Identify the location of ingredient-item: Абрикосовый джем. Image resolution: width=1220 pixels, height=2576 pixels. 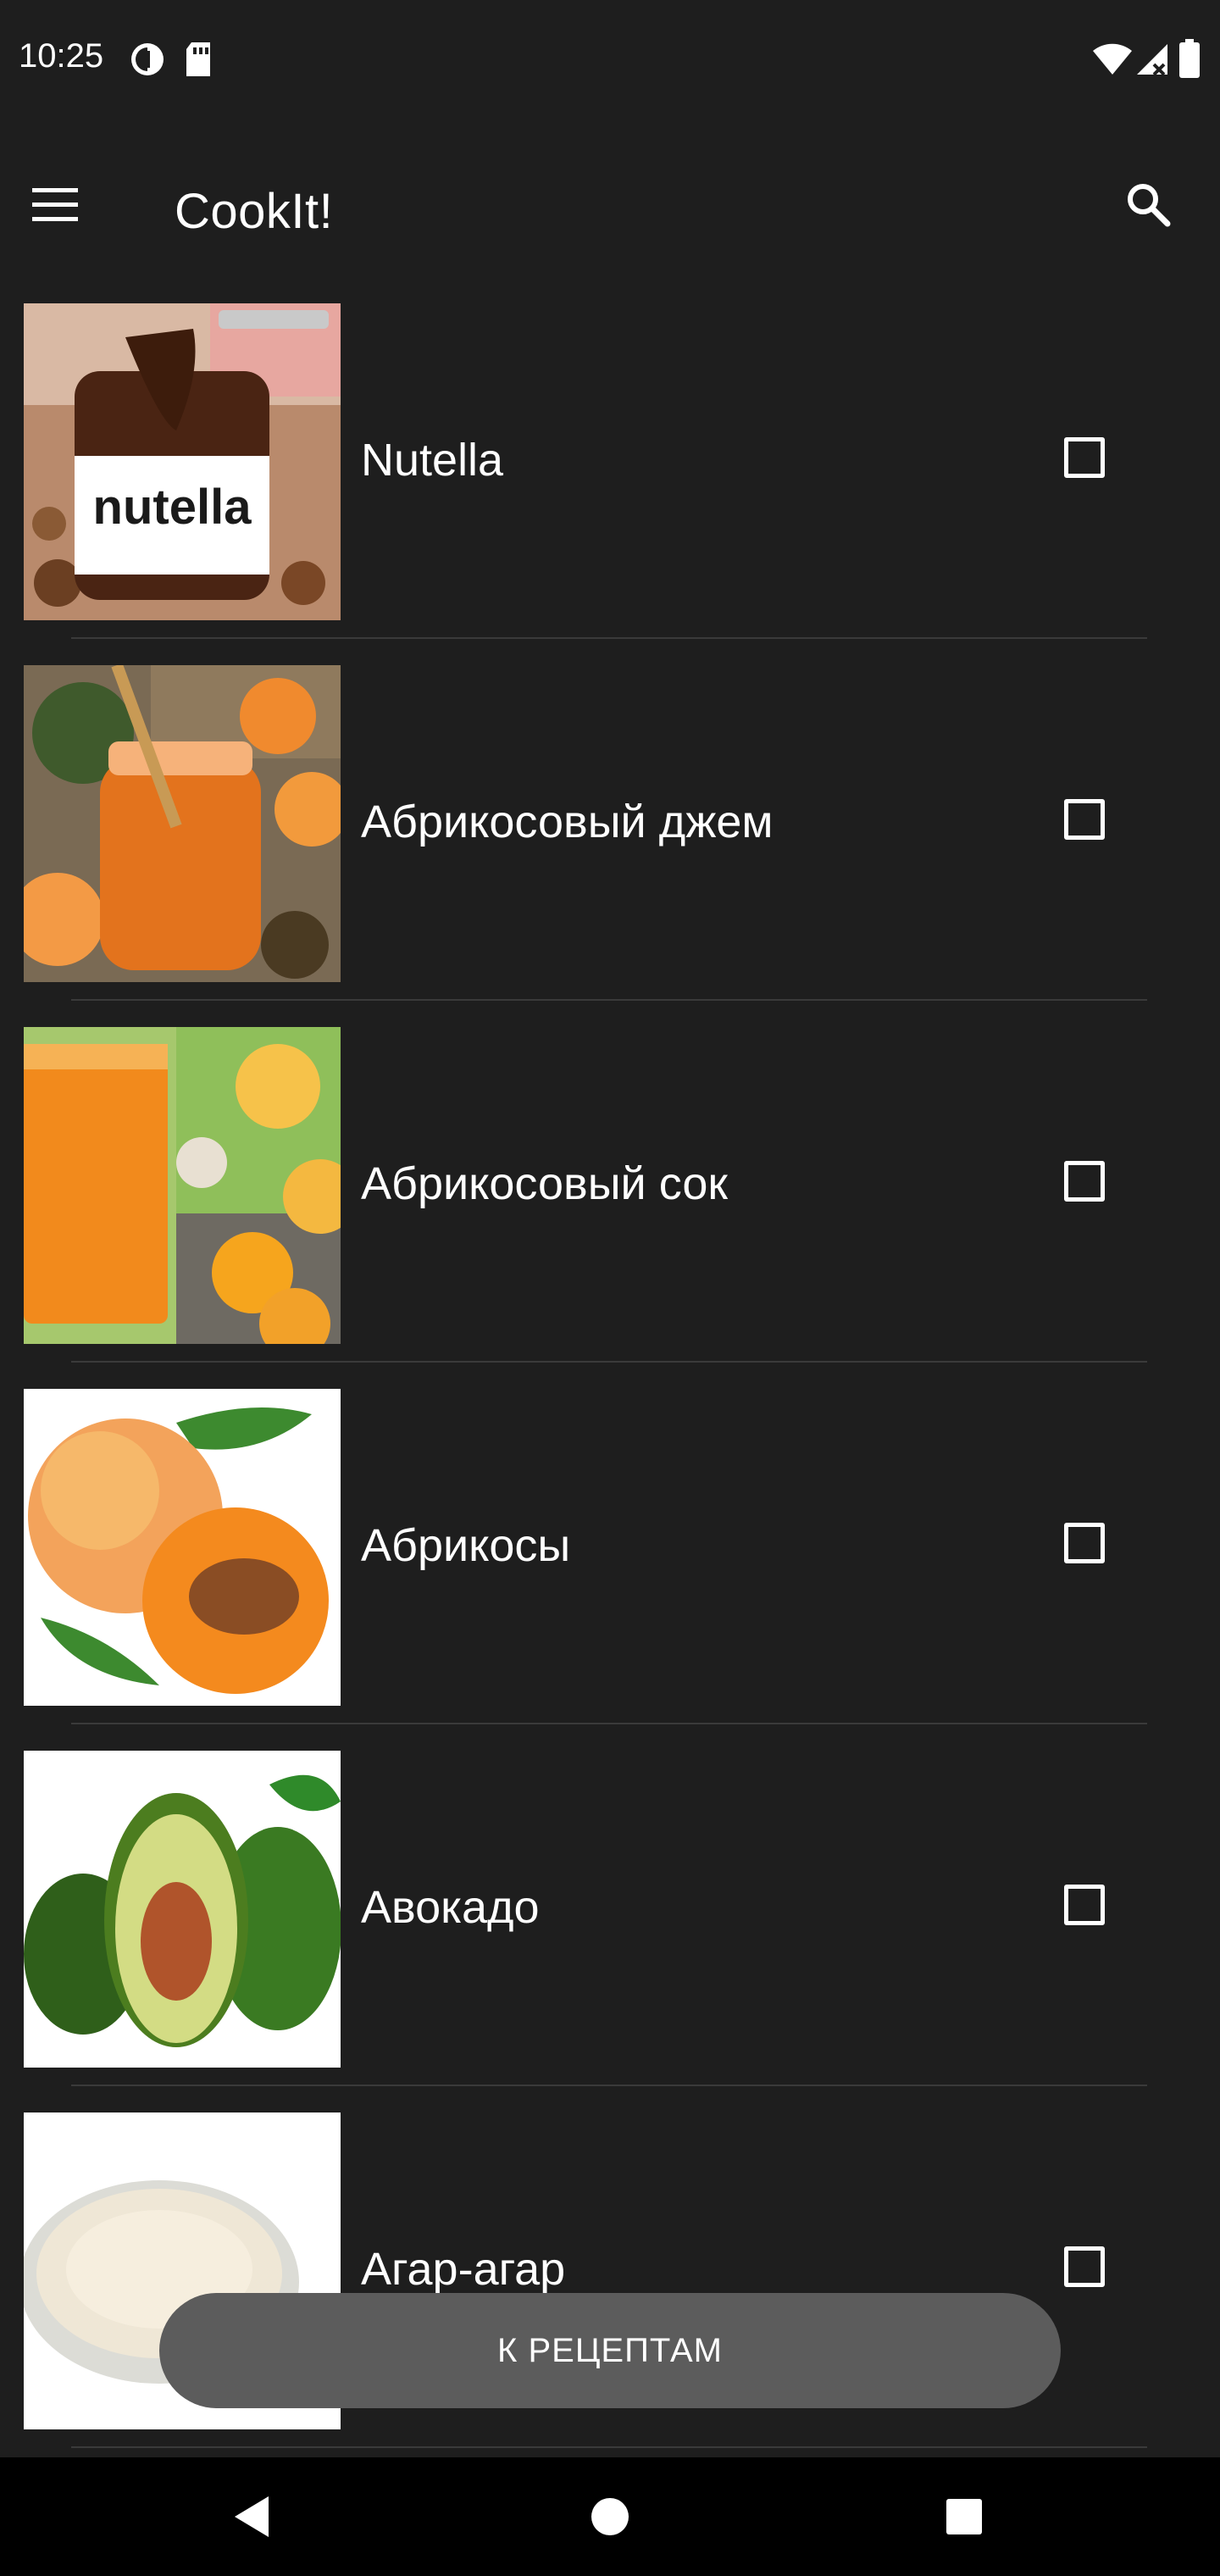
(610, 841).